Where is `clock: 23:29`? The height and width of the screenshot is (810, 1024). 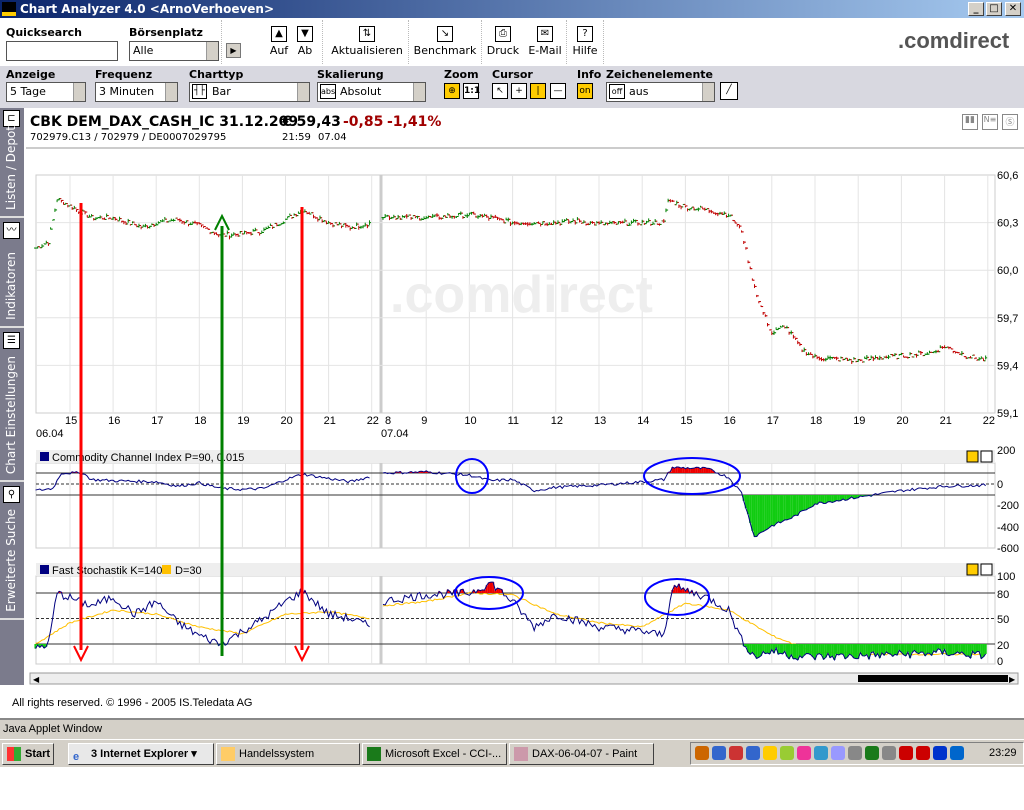 clock: 23:29 is located at coordinates (1003, 753).